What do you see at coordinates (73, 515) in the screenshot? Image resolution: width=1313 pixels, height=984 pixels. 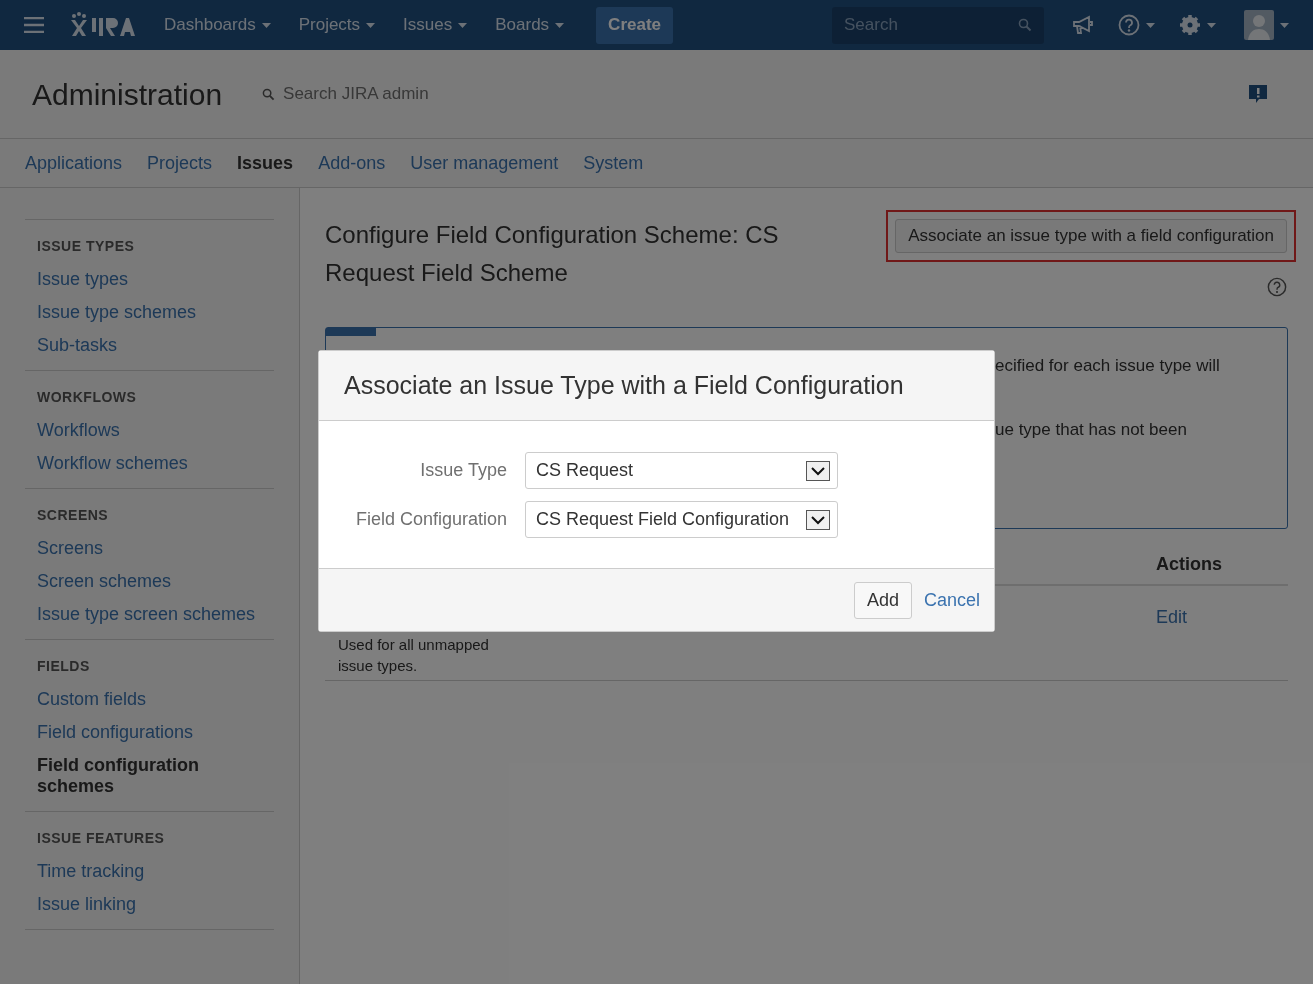 I see `sidebar-heading: SCREENS` at bounding box center [73, 515].